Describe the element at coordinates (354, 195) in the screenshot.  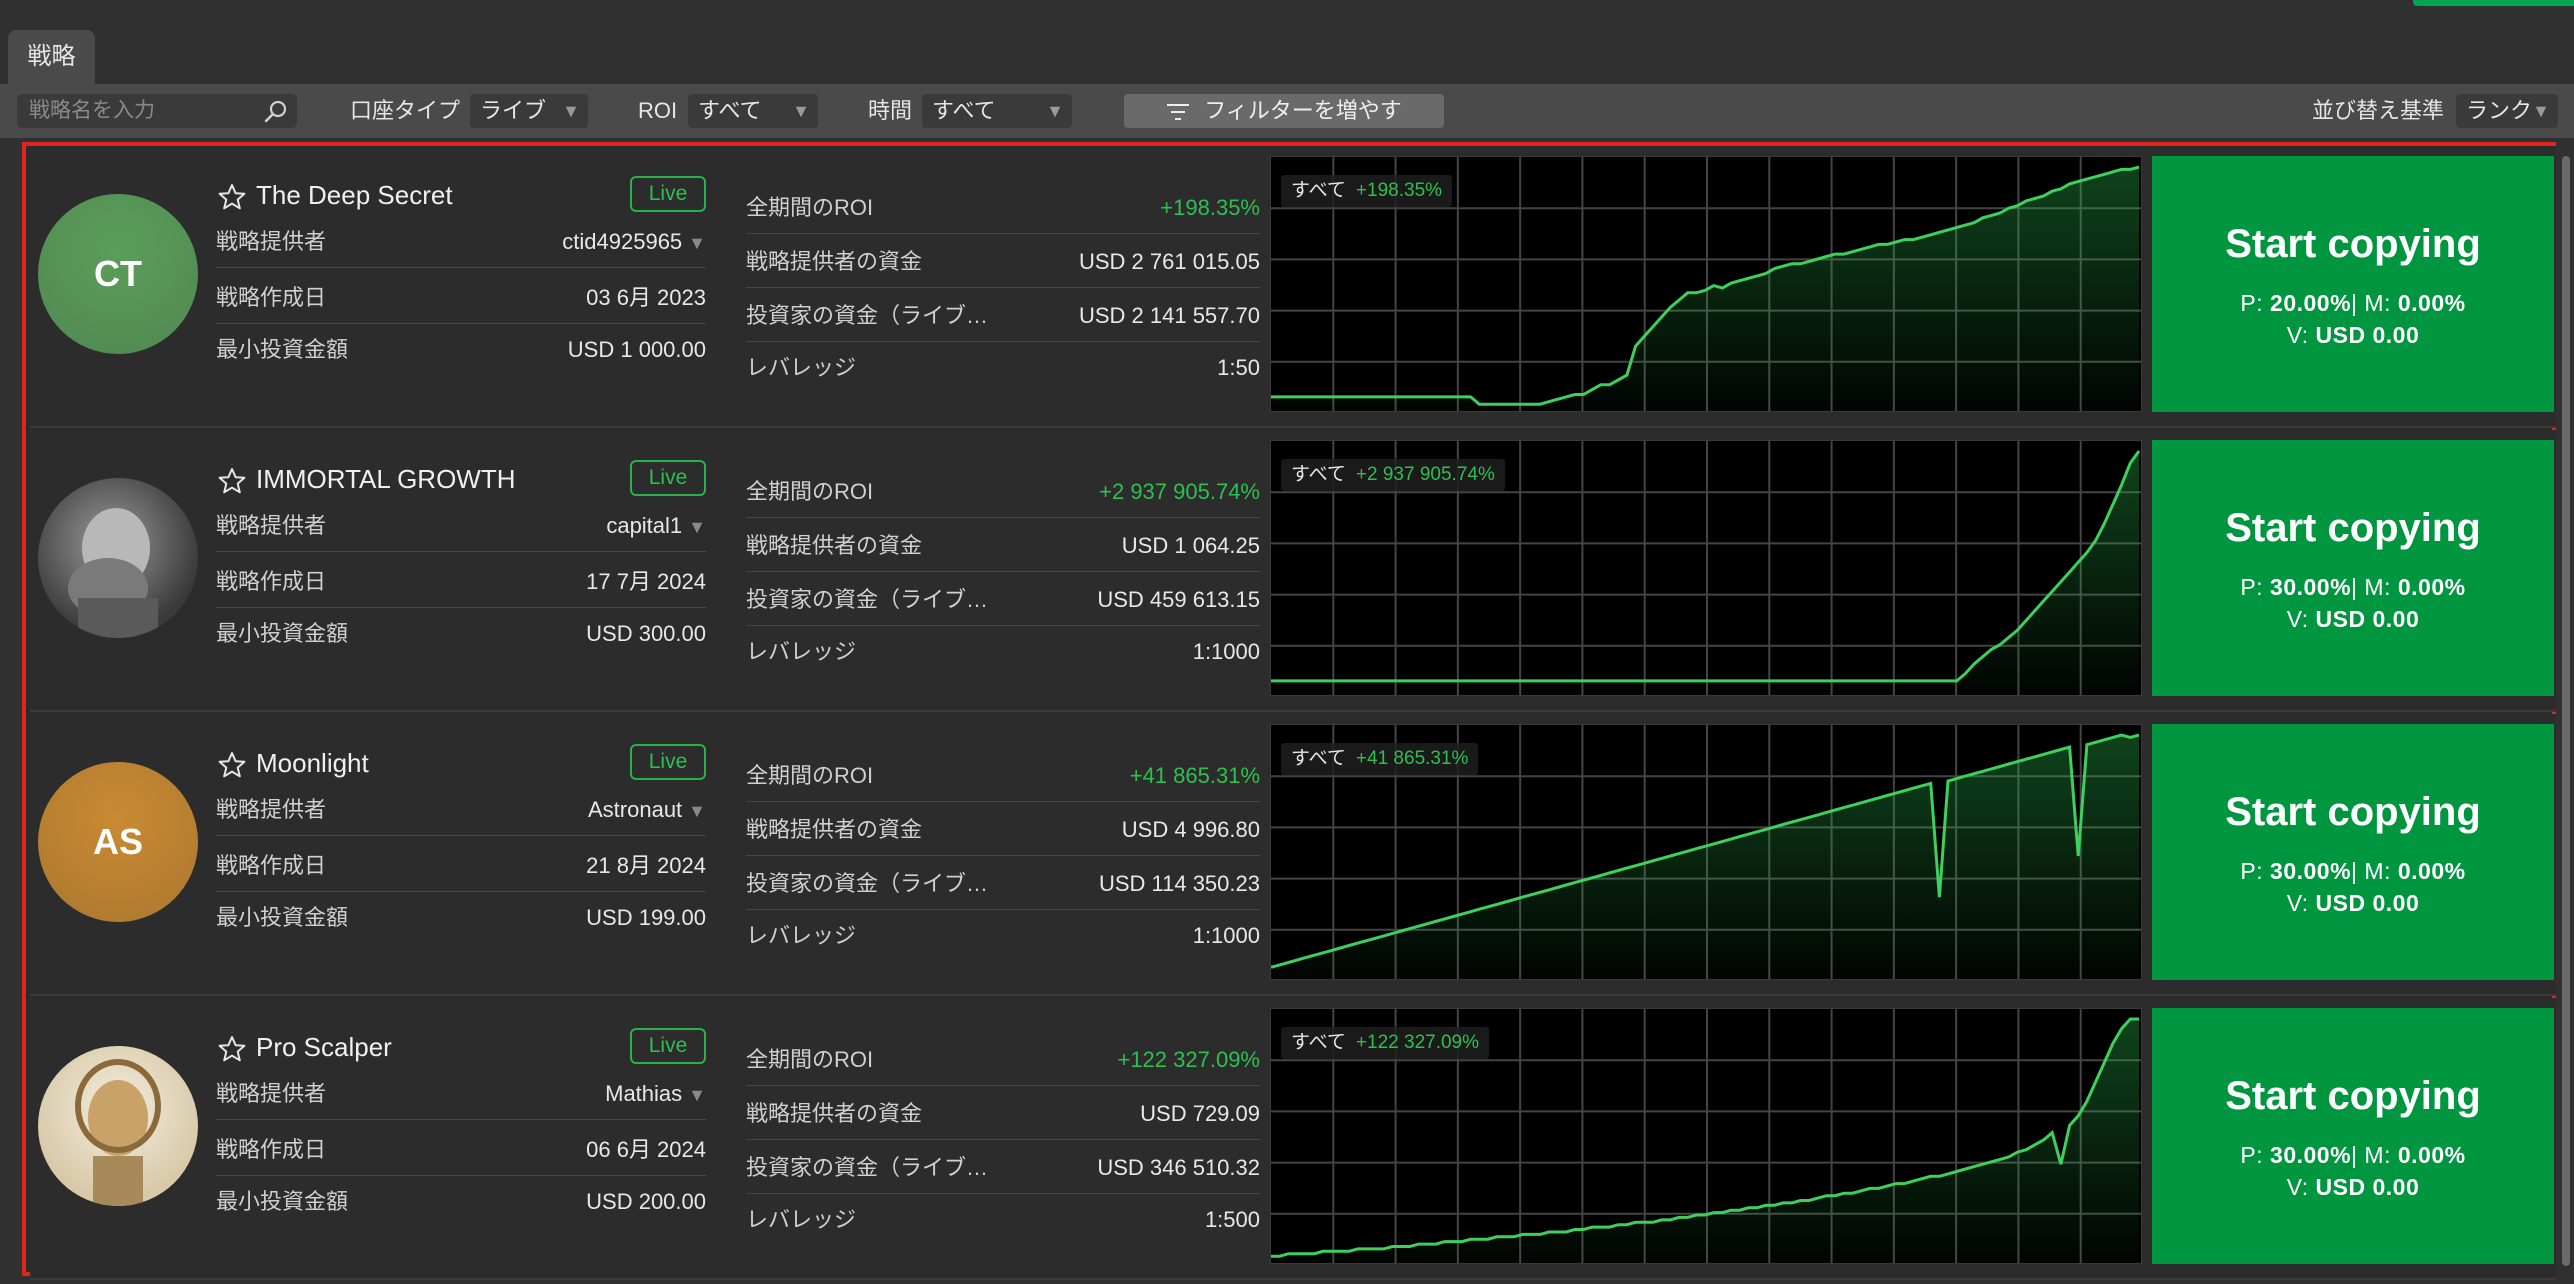
I see `strategy-name: The Deep Secret` at that location.